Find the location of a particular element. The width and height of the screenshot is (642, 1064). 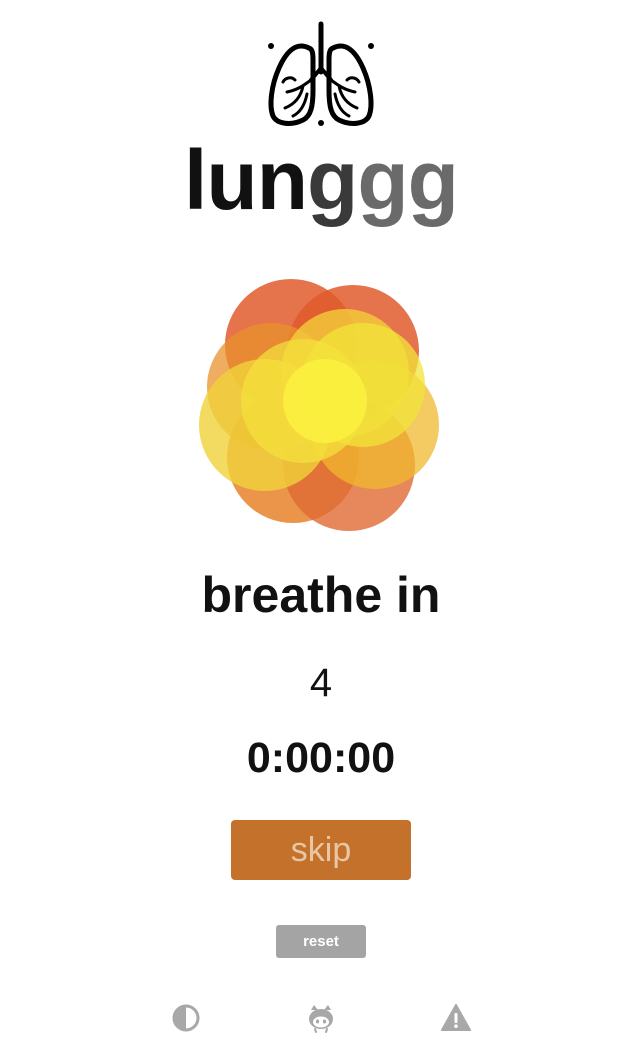

github-link is located at coordinates (321, 1018).